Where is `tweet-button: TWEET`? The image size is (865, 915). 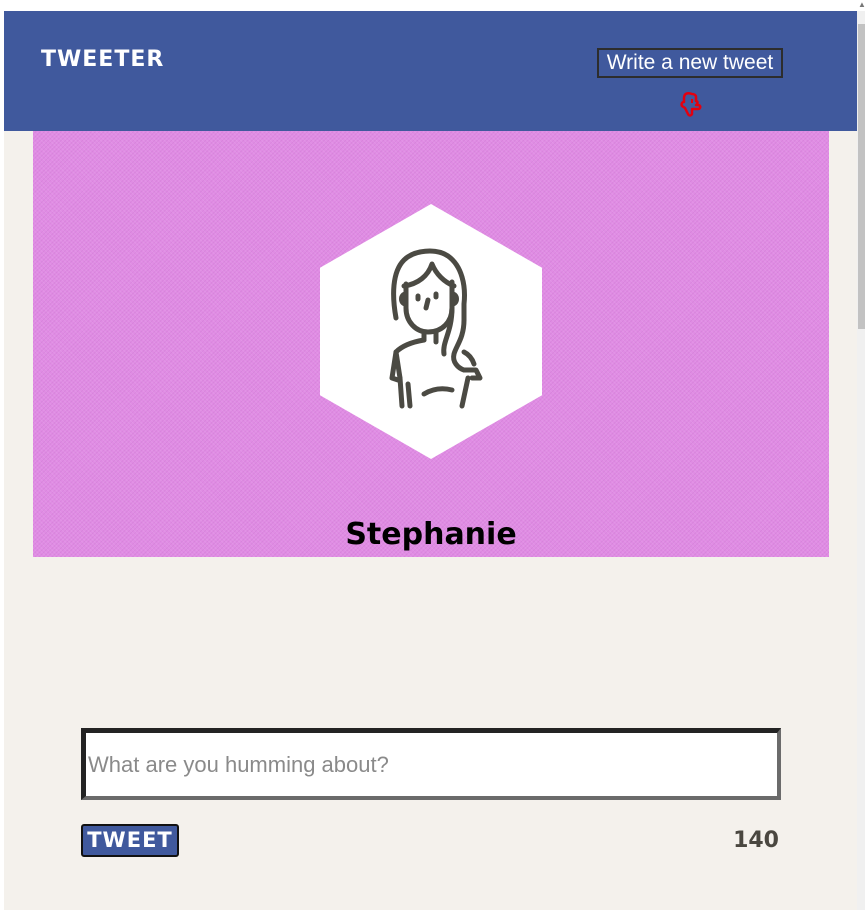
tweet-button: TWEET is located at coordinates (130, 840).